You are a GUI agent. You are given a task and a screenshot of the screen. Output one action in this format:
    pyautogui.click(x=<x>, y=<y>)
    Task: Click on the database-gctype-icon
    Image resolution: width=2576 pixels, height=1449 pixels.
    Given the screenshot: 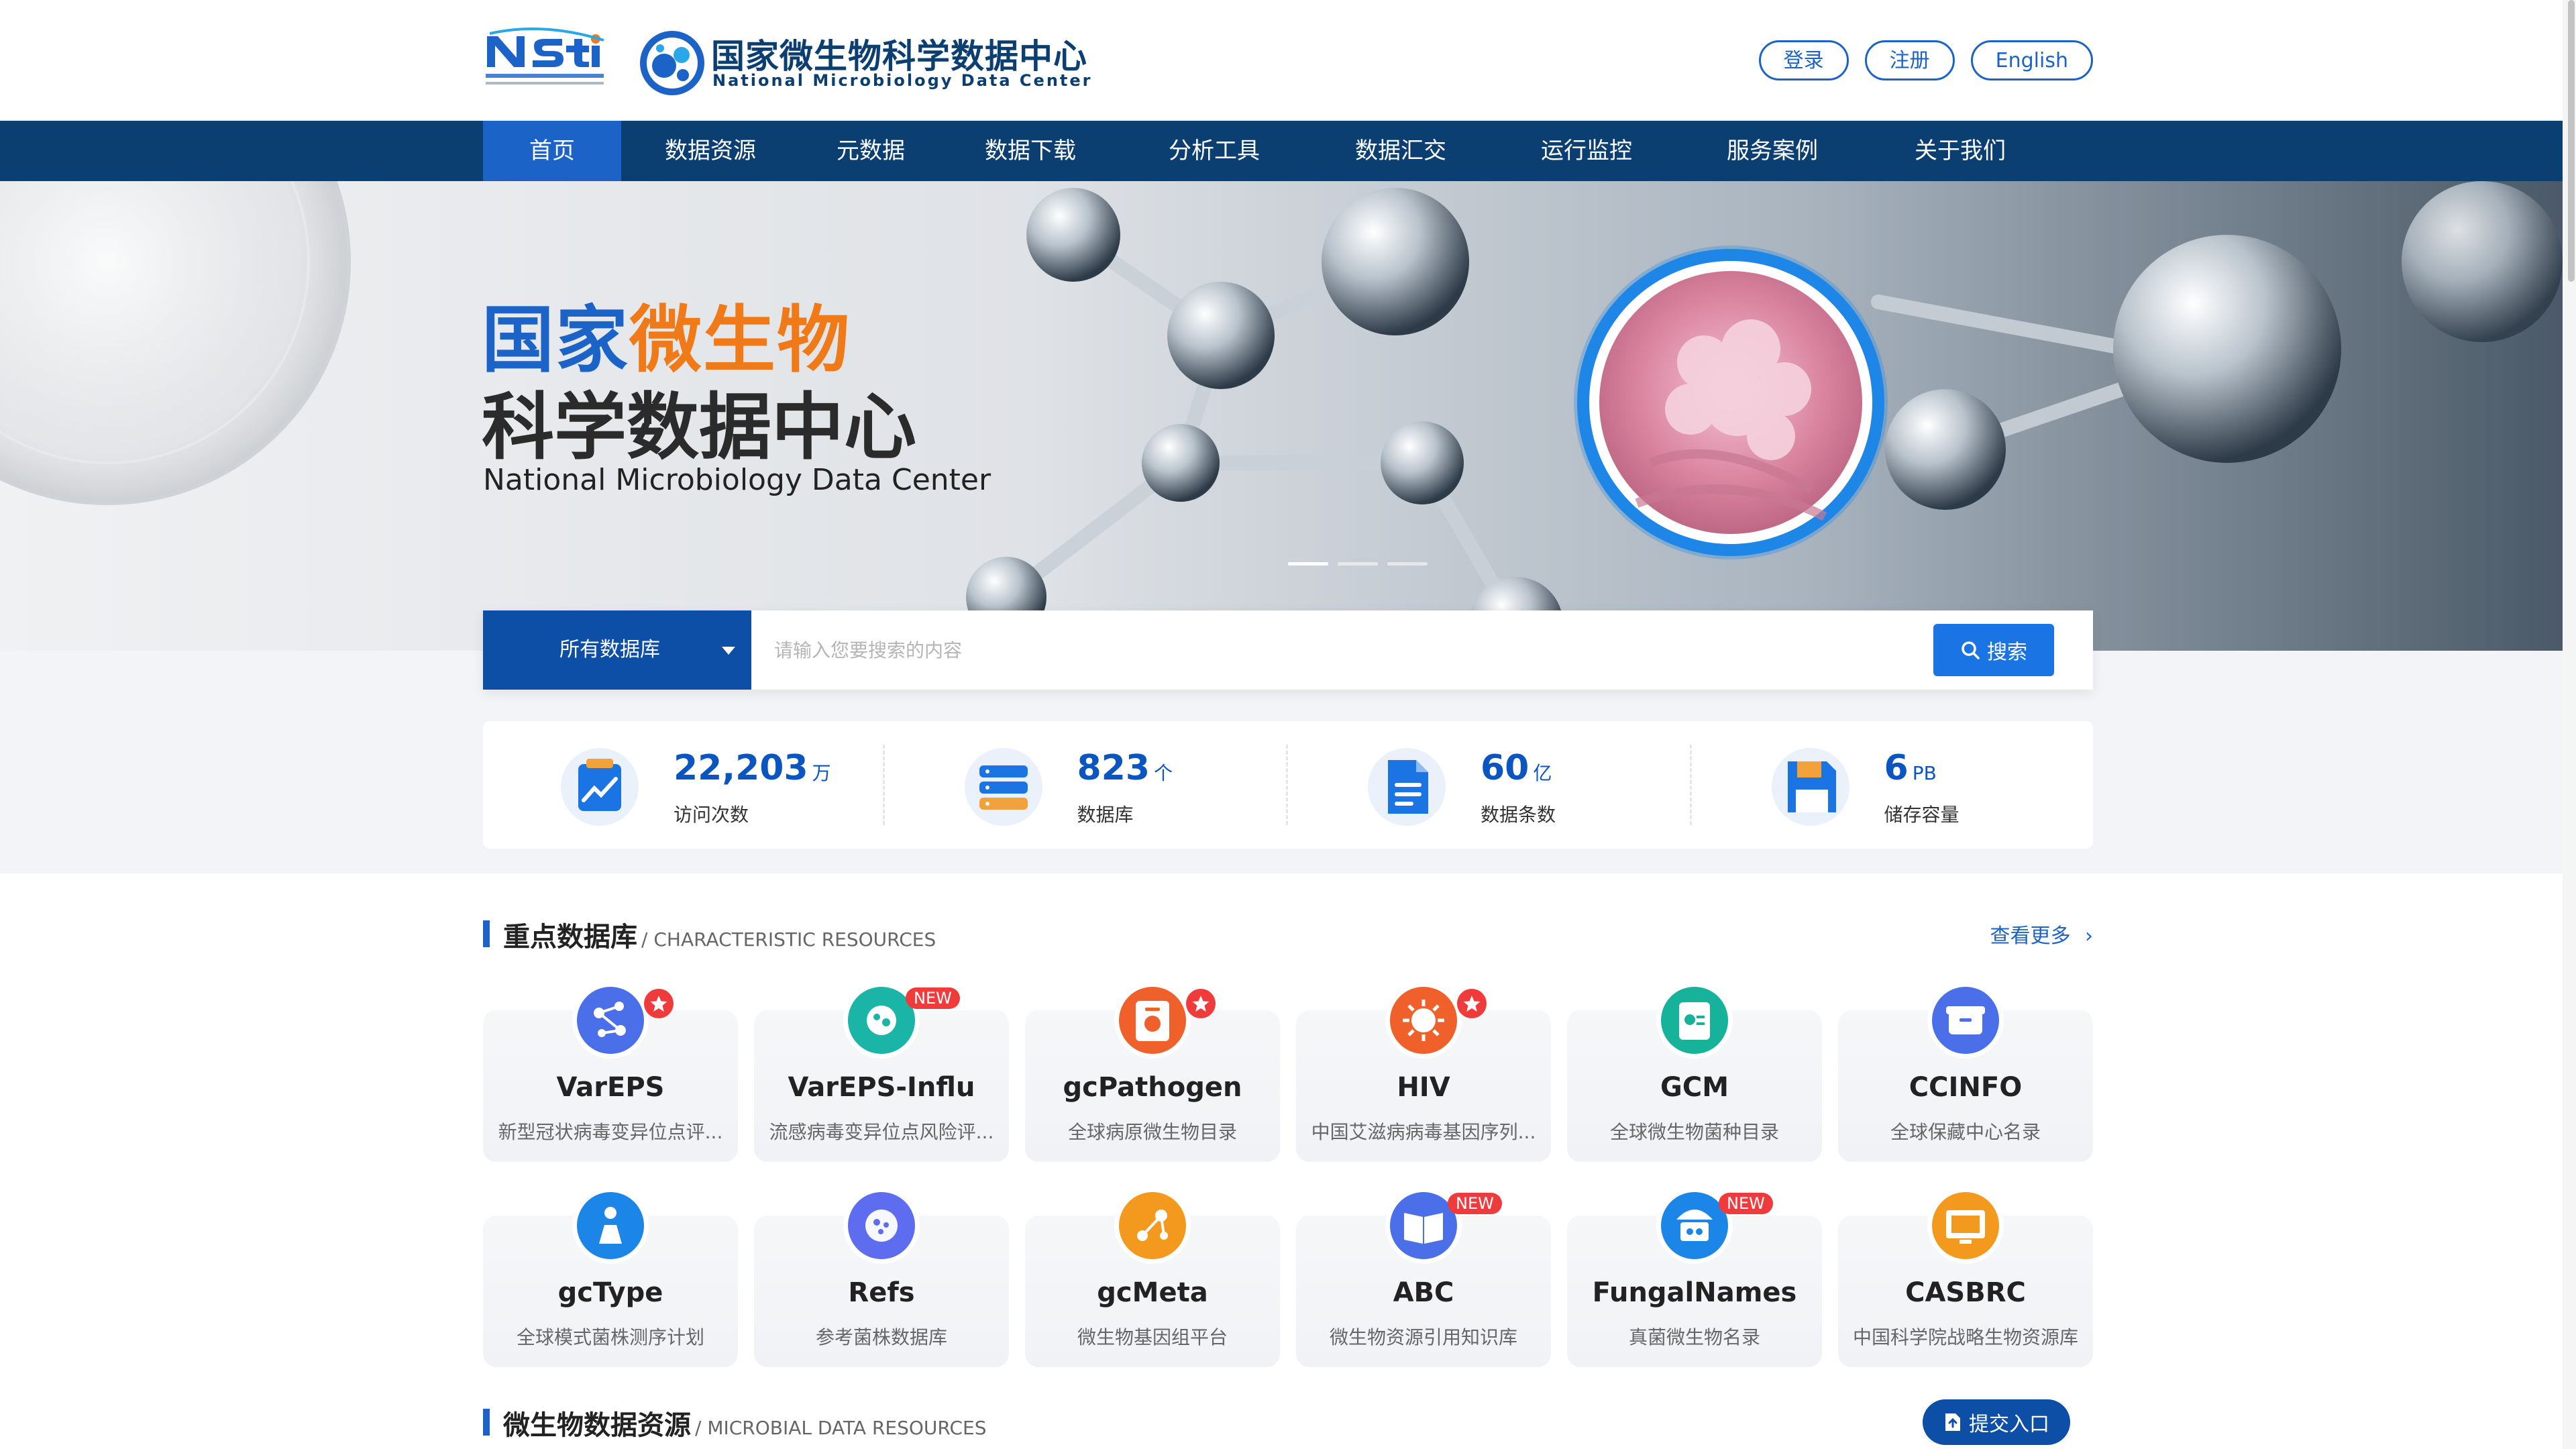 What is the action you would take?
    pyautogui.click(x=610, y=1225)
    